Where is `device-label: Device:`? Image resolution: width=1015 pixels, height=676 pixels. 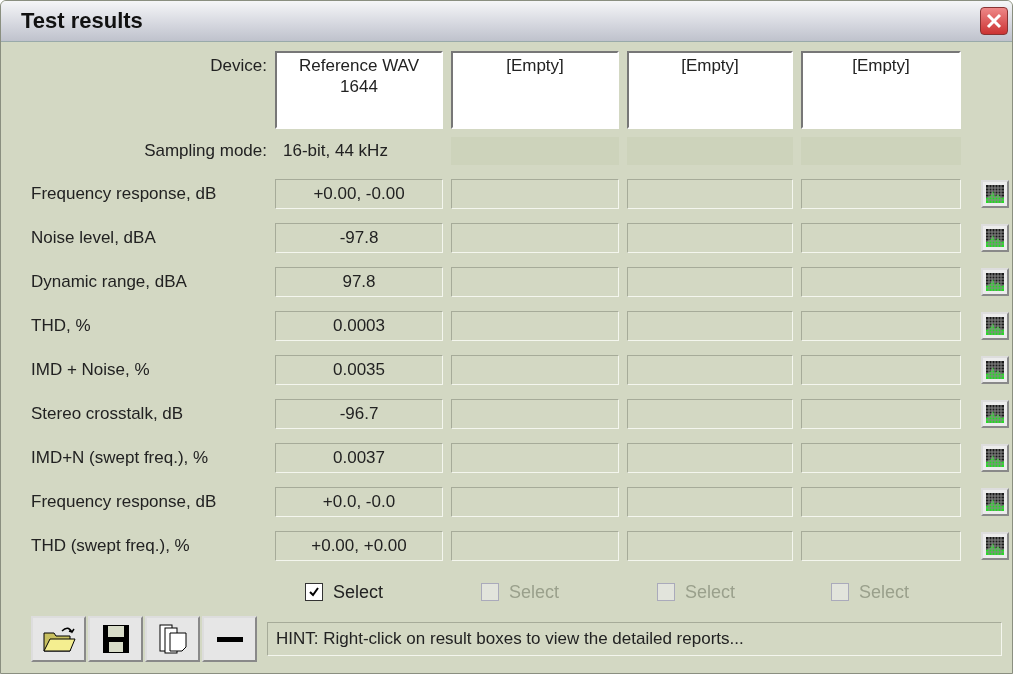 device-label: Device: is located at coordinates (238, 65).